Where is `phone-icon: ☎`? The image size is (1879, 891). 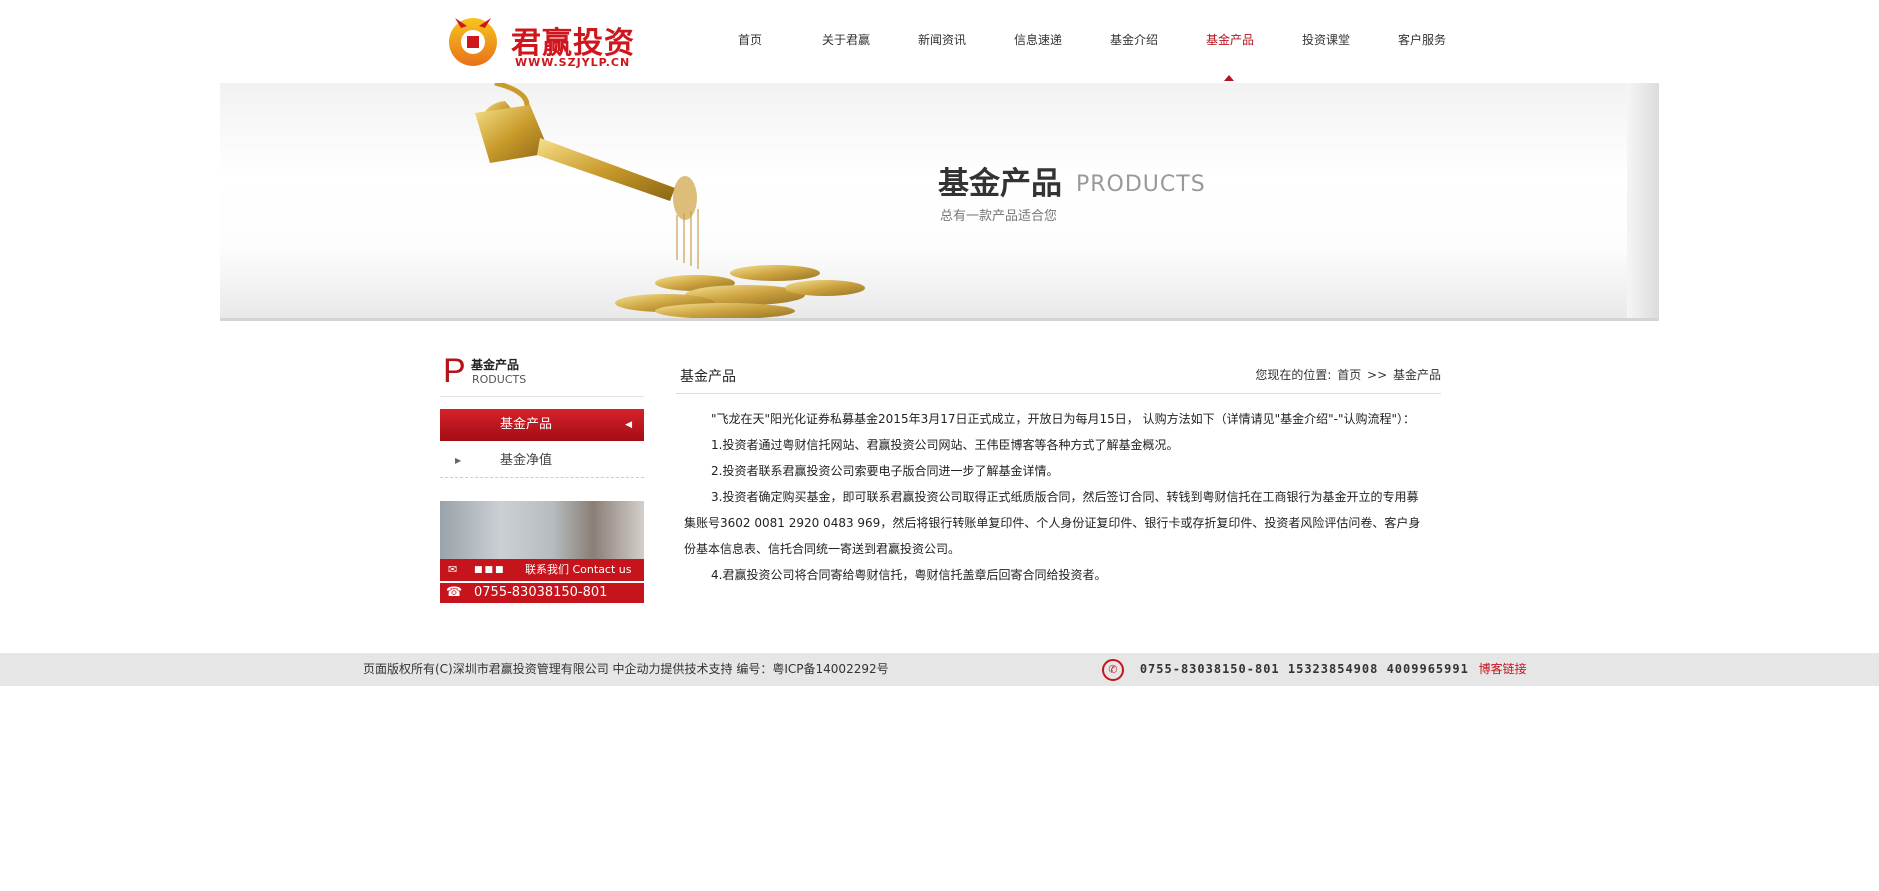
phone-icon: ☎ is located at coordinates (454, 592).